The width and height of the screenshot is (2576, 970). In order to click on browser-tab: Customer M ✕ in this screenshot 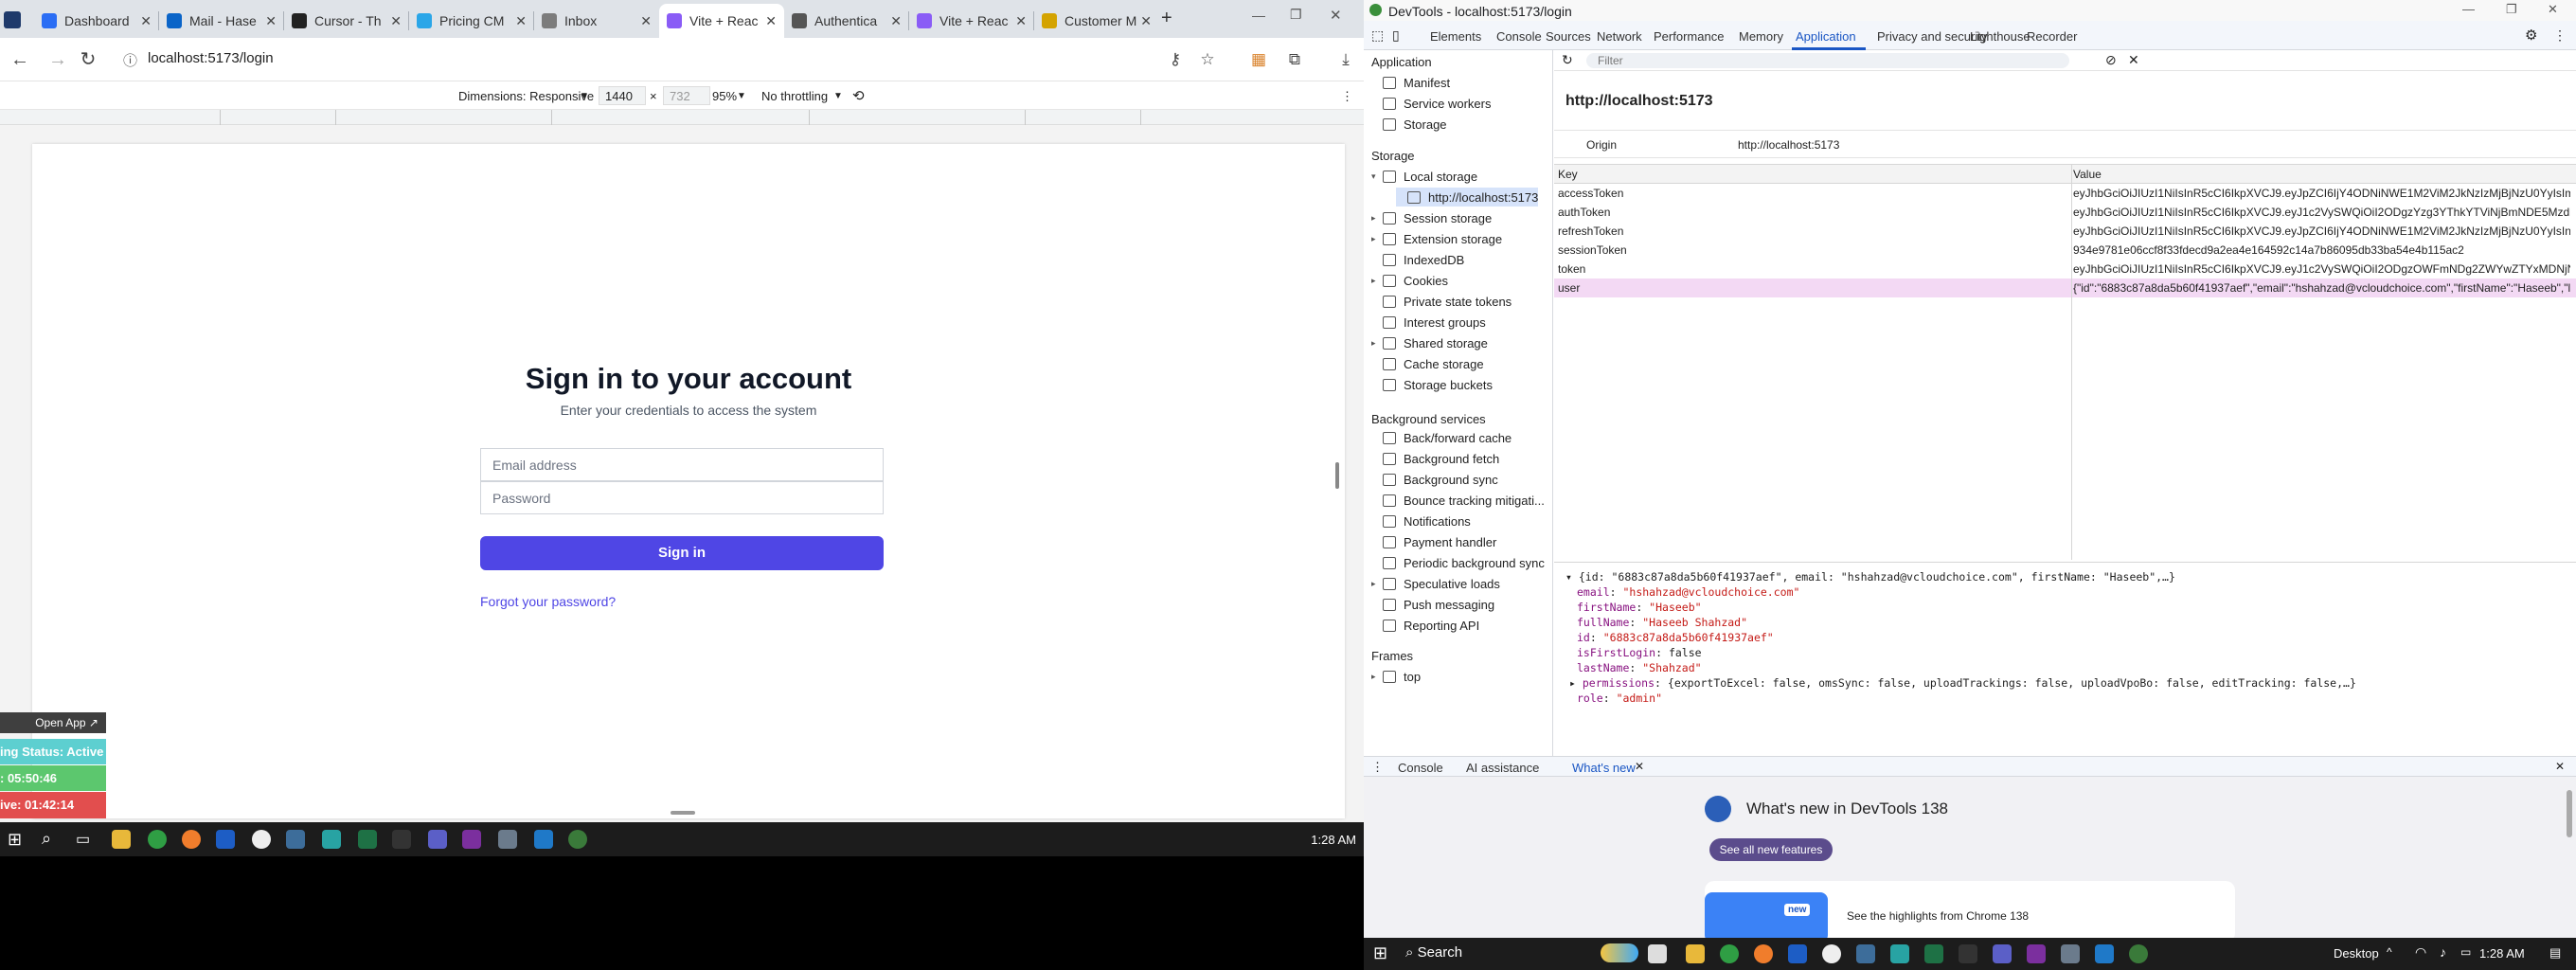, I will do `click(1096, 21)`.